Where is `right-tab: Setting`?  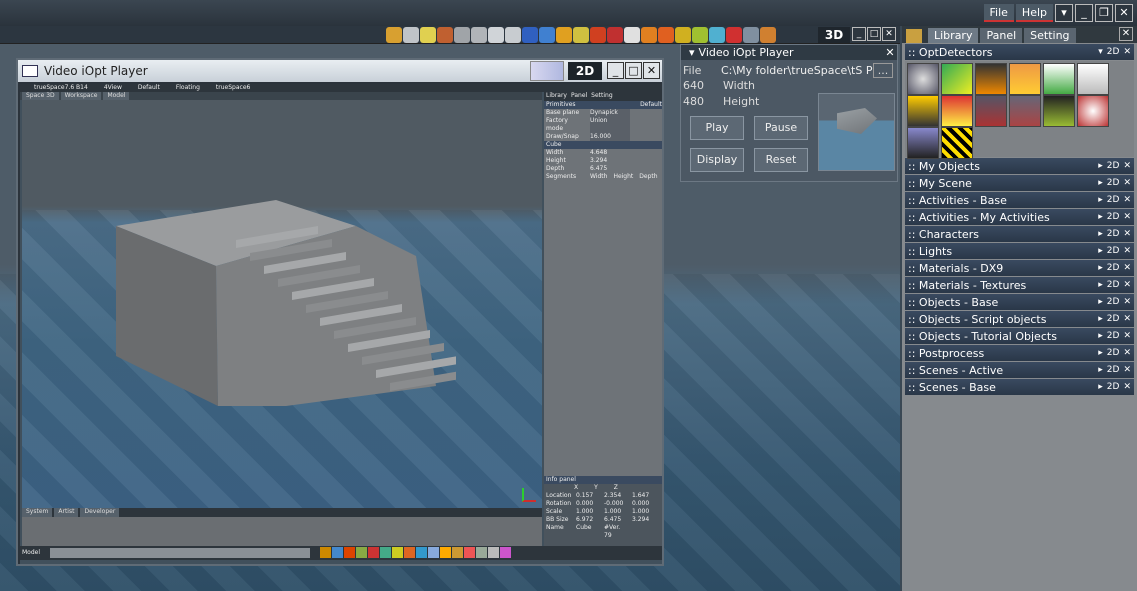
right-tab: Setting is located at coordinates (600, 96).